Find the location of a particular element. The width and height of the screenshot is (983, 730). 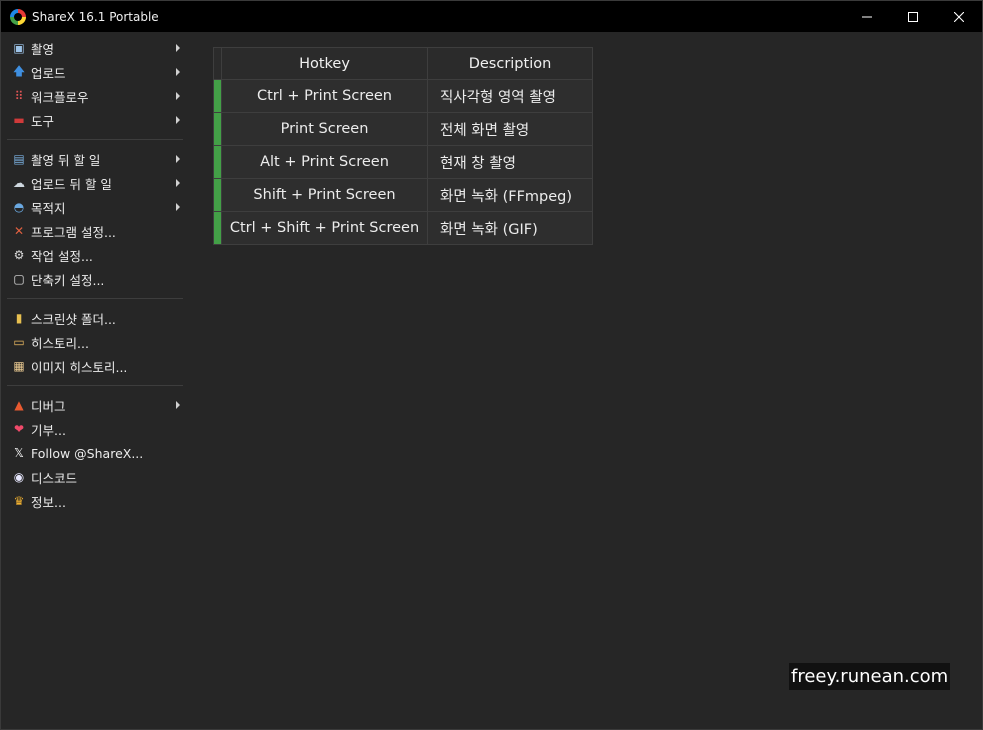

close-button is located at coordinates (959, 16).